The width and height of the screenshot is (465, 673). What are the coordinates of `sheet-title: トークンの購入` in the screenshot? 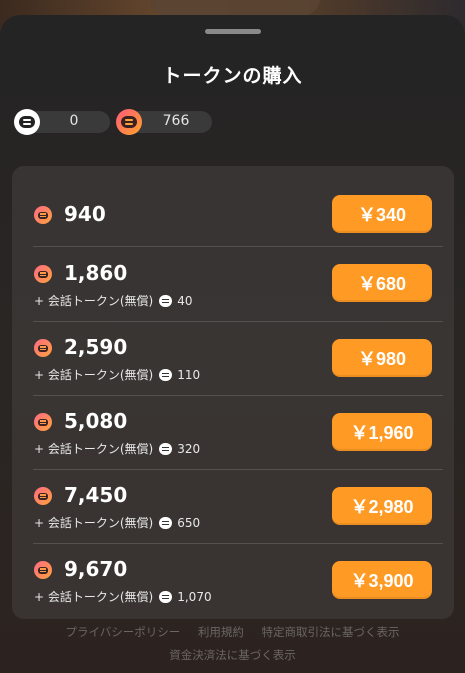 It's located at (232, 76).